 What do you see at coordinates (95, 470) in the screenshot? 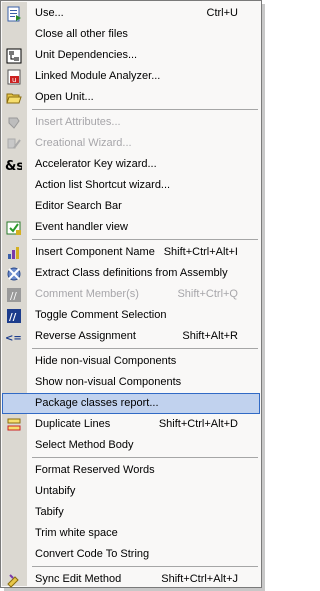
I see `menu-item-label: Format Reserved Words` at bounding box center [95, 470].